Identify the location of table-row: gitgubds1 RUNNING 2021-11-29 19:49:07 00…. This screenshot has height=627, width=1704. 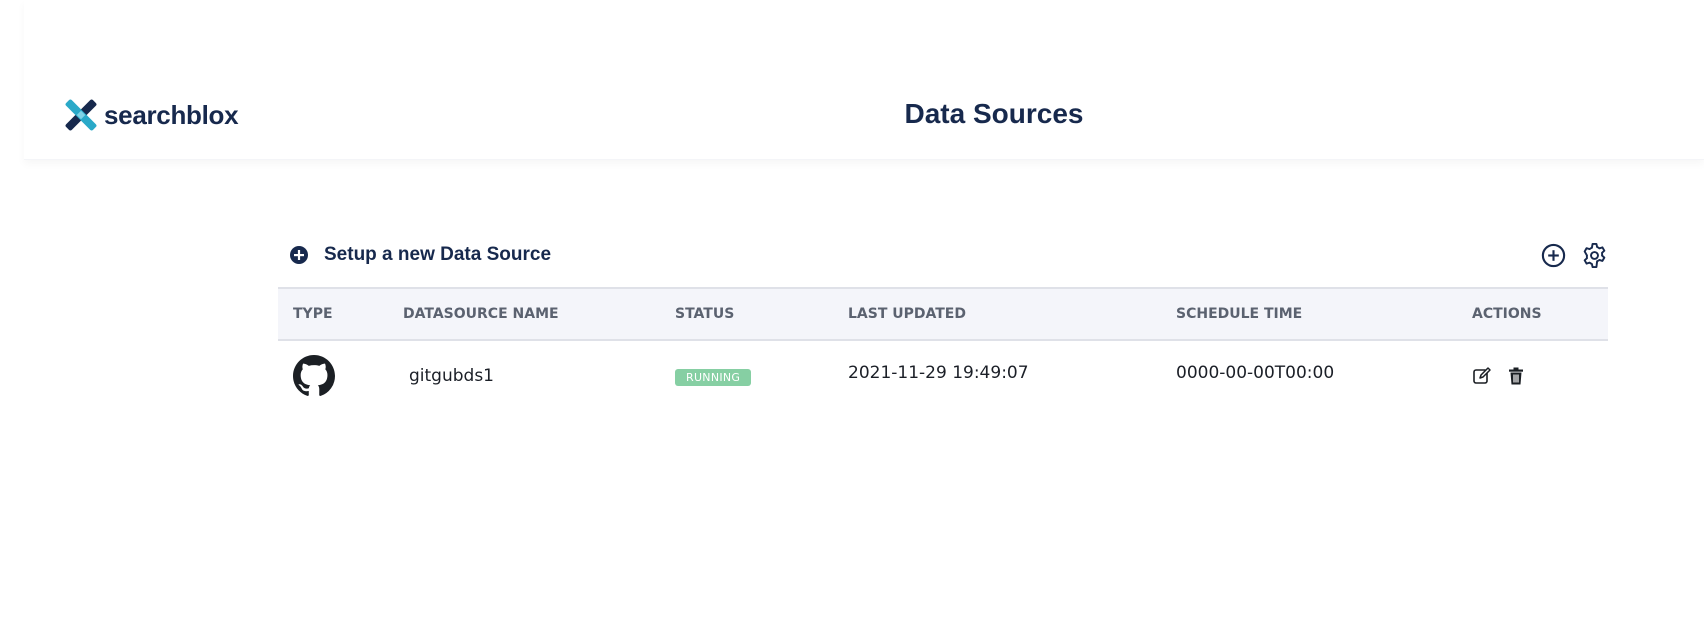
(943, 375).